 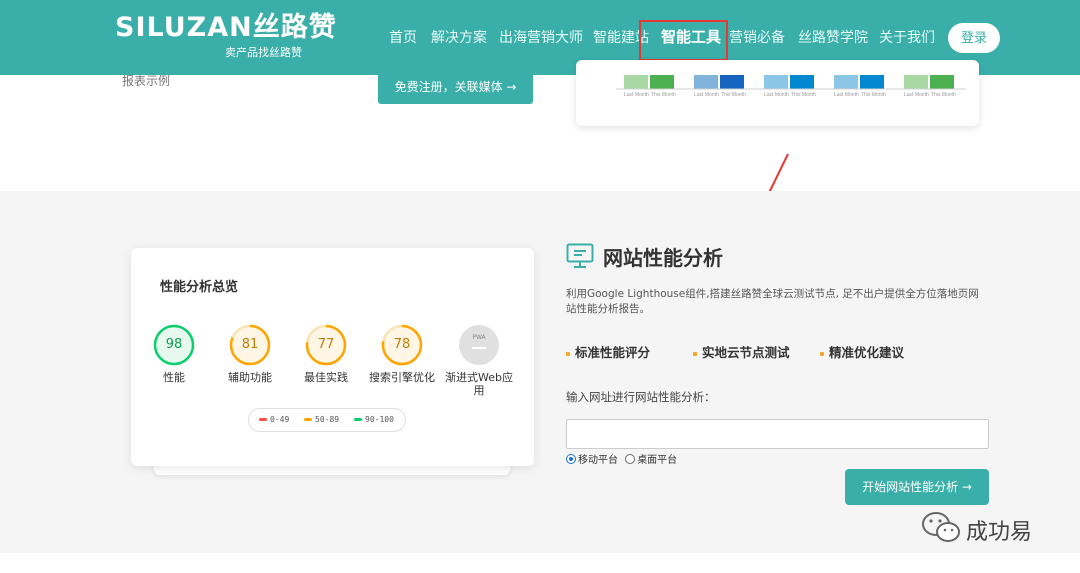 I want to click on nav-home: 首页, so click(x=403, y=38).